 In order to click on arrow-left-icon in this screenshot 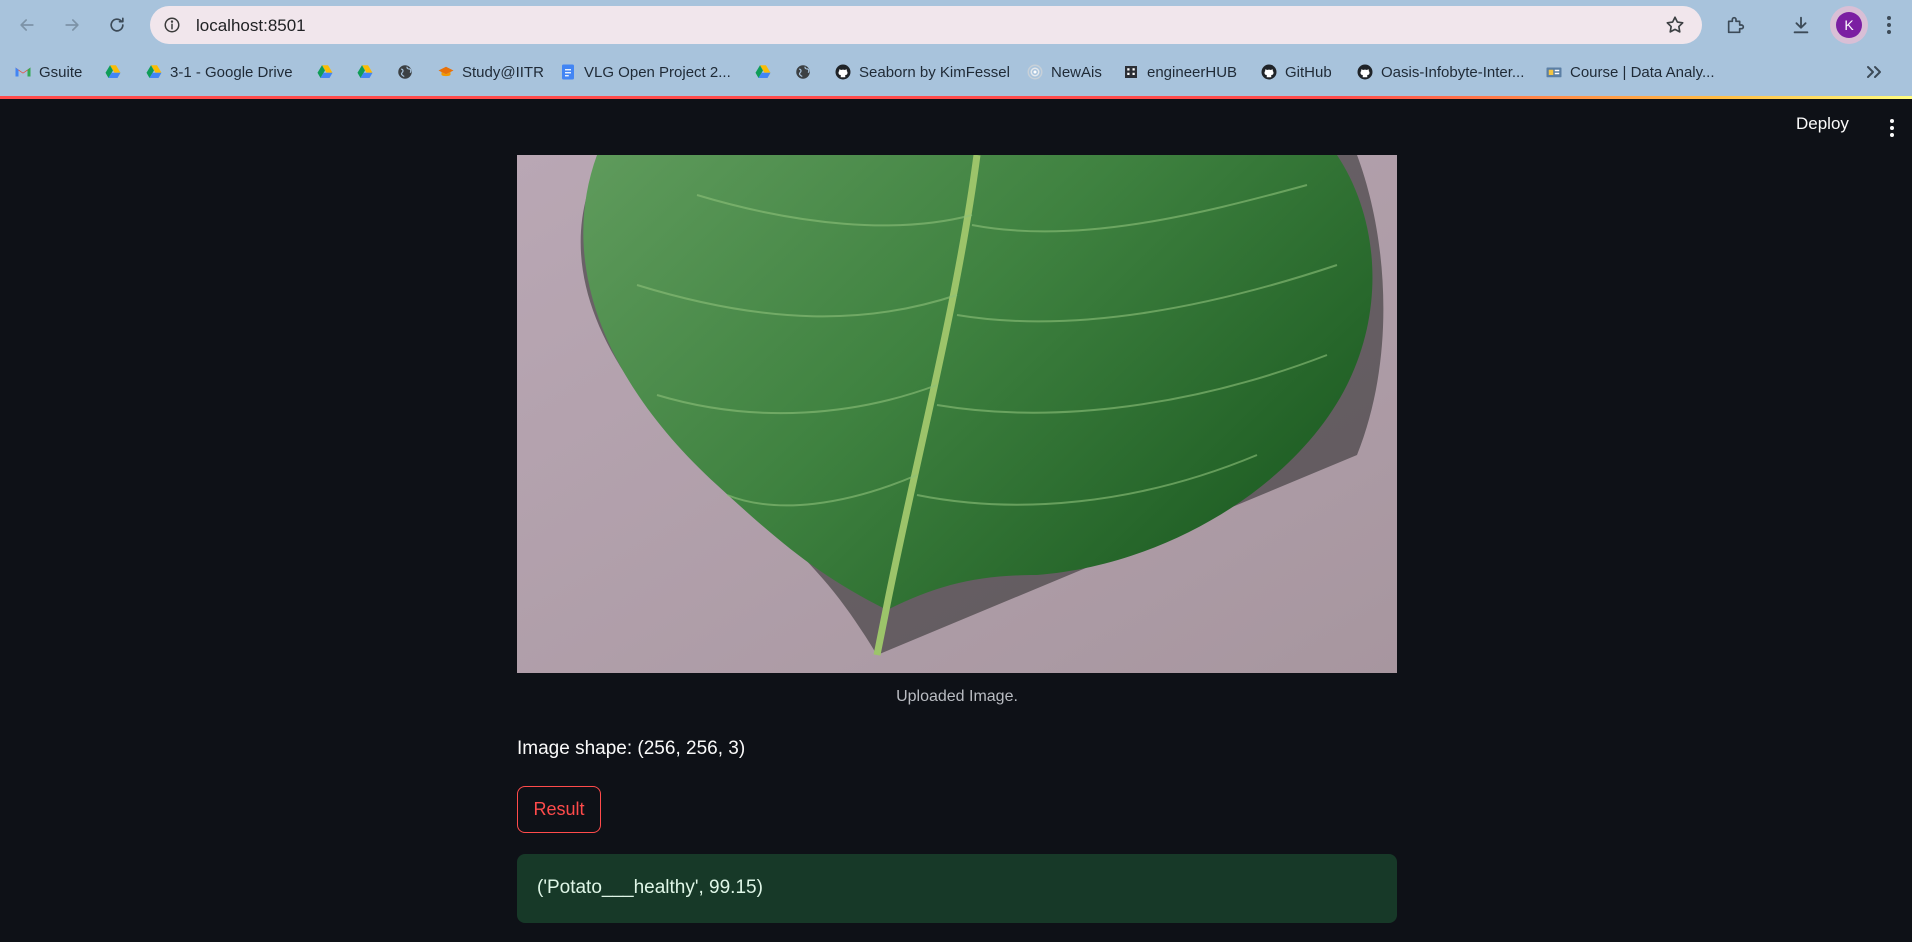, I will do `click(27, 25)`.